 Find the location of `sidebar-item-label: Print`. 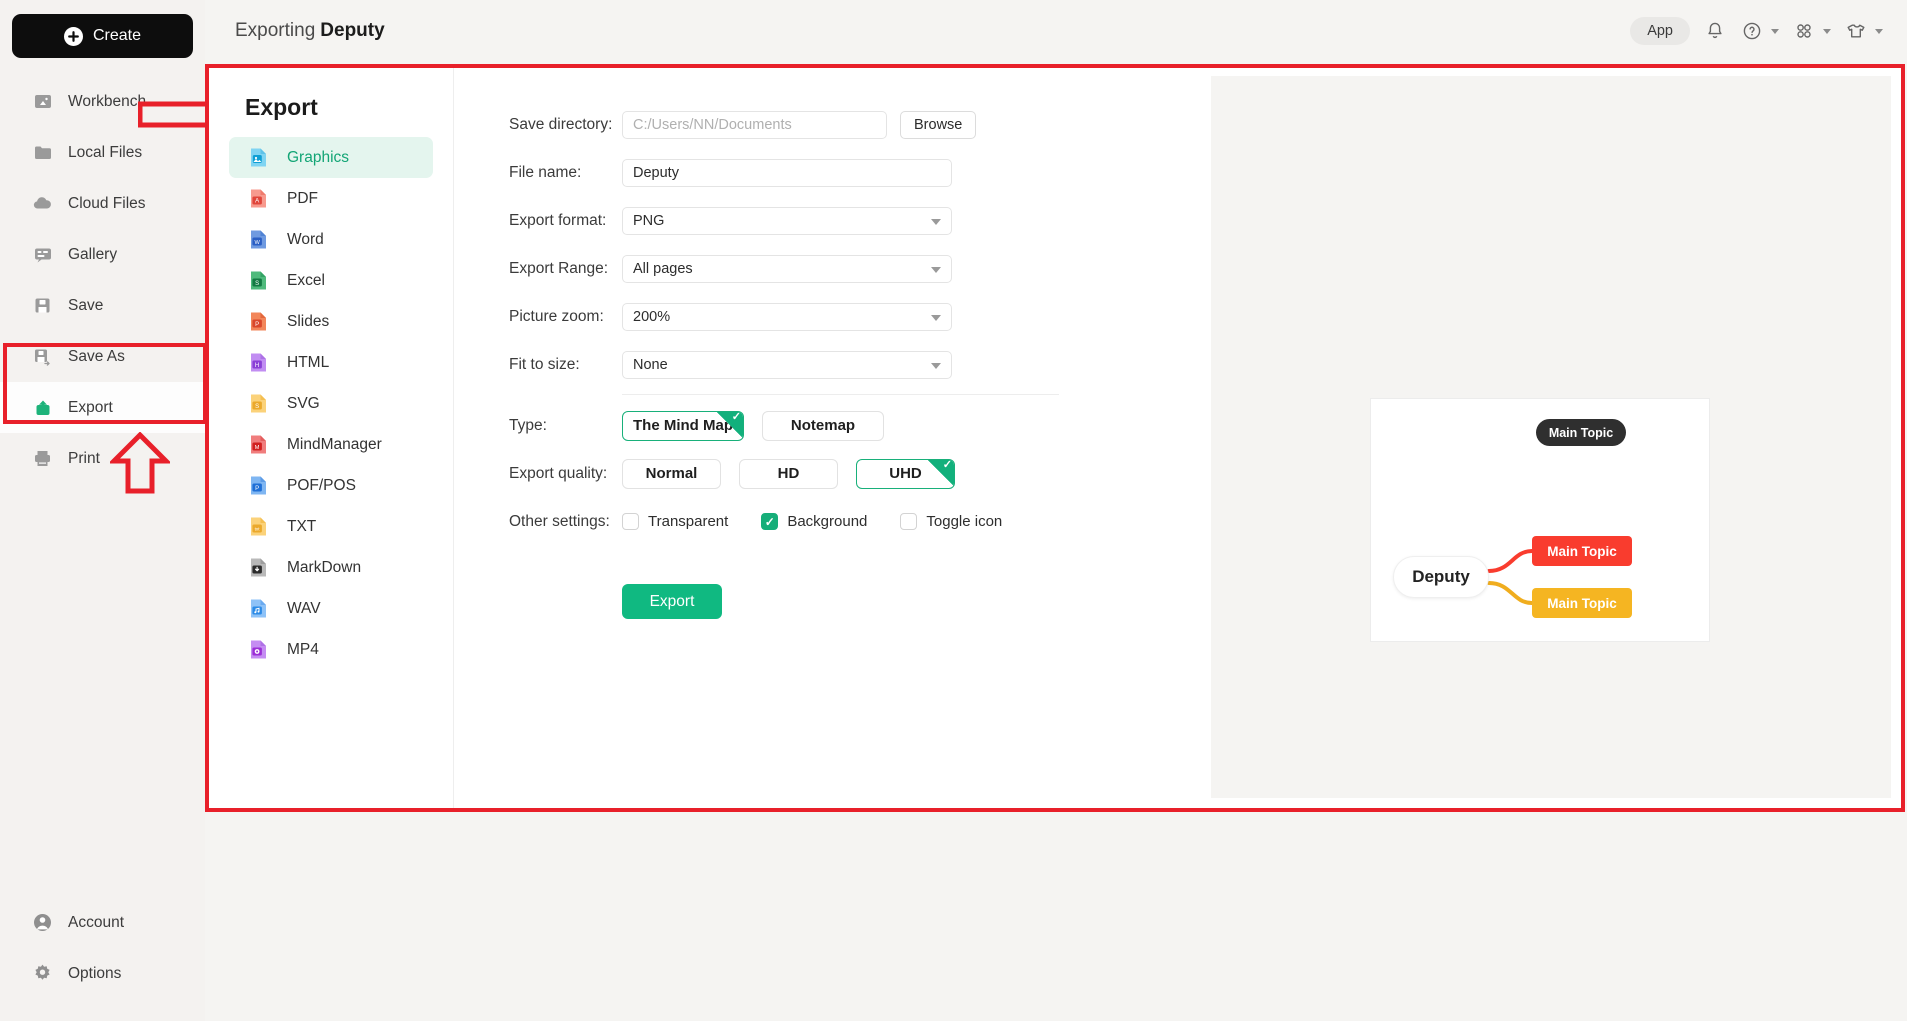

sidebar-item-label: Print is located at coordinates (84, 458).